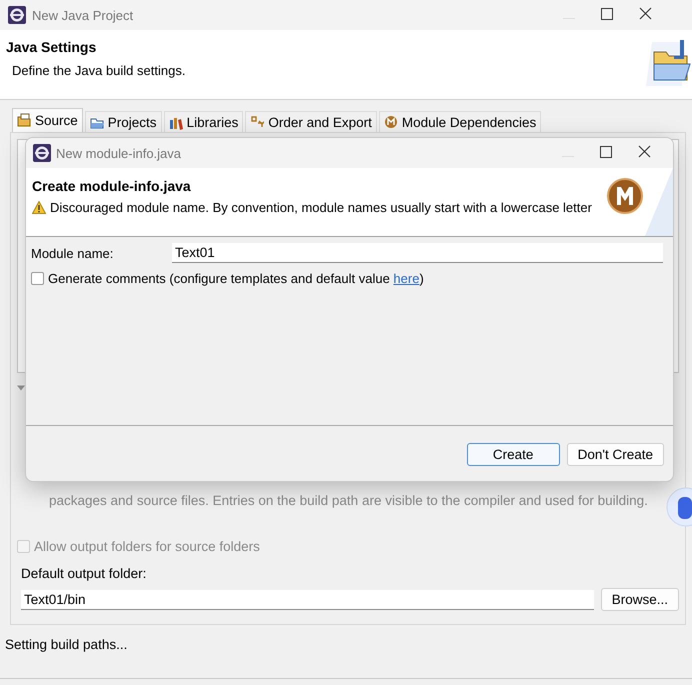 The height and width of the screenshot is (685, 692). Describe the element at coordinates (615, 454) in the screenshot. I see `dont-create-button: Don't Create` at that location.